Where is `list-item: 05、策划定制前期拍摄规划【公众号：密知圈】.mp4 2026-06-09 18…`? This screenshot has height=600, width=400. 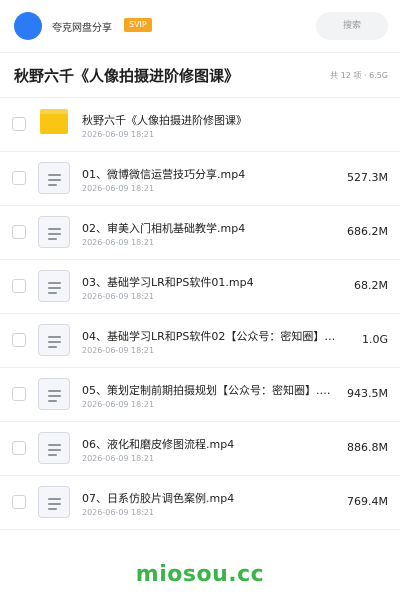
list-item: 05、策划定制前期拍摄规划【公众号：密知圈】.mp4 2026-06-09 18… is located at coordinates (200, 395).